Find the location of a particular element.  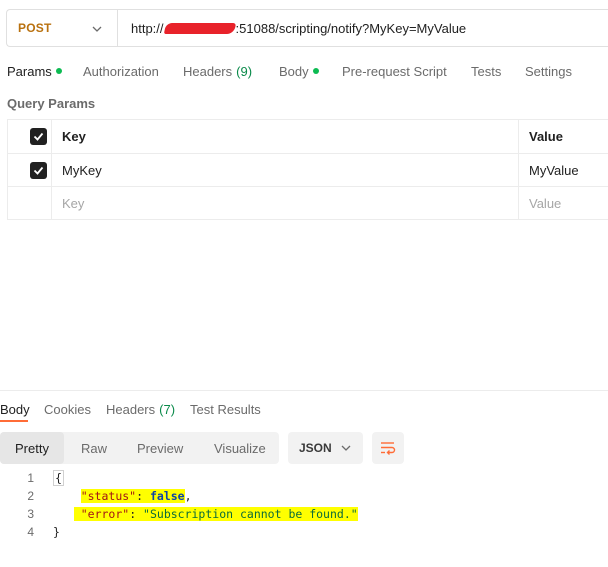

tab-authorization: Authorization is located at coordinates (121, 71).